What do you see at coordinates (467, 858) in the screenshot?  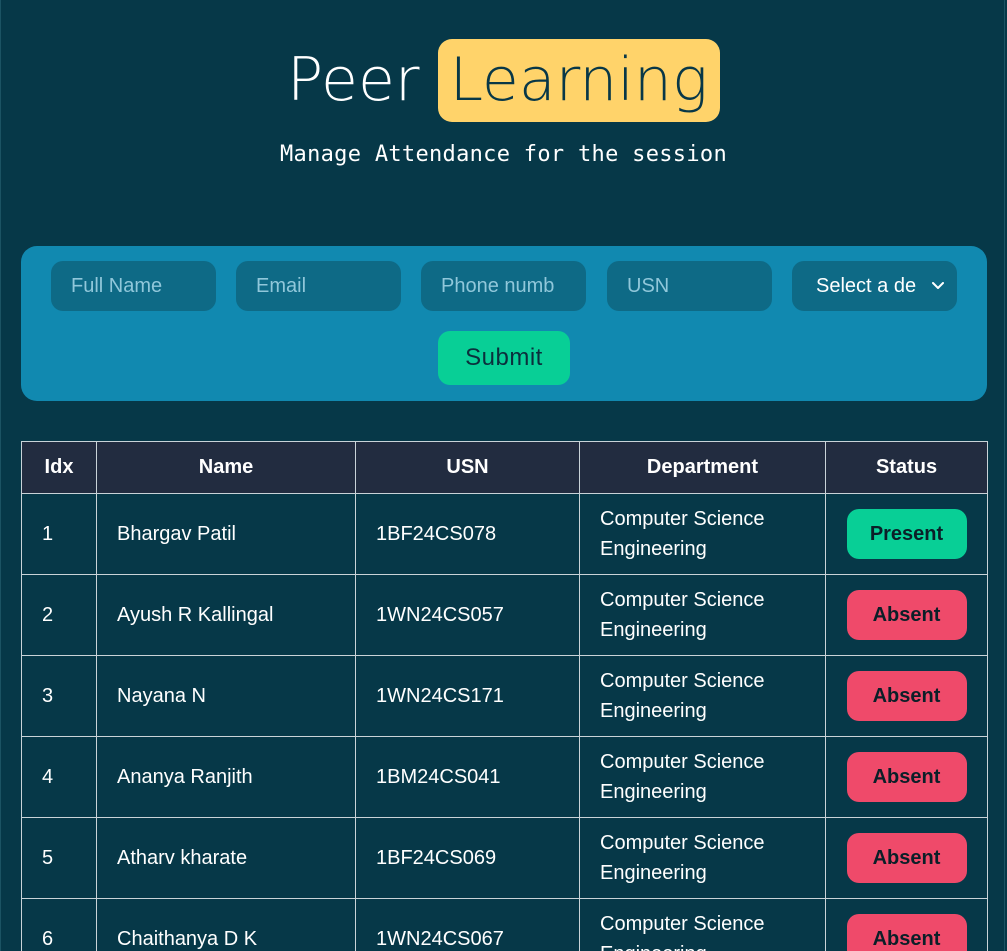 I see `cell-usn: 1BF24CS069` at bounding box center [467, 858].